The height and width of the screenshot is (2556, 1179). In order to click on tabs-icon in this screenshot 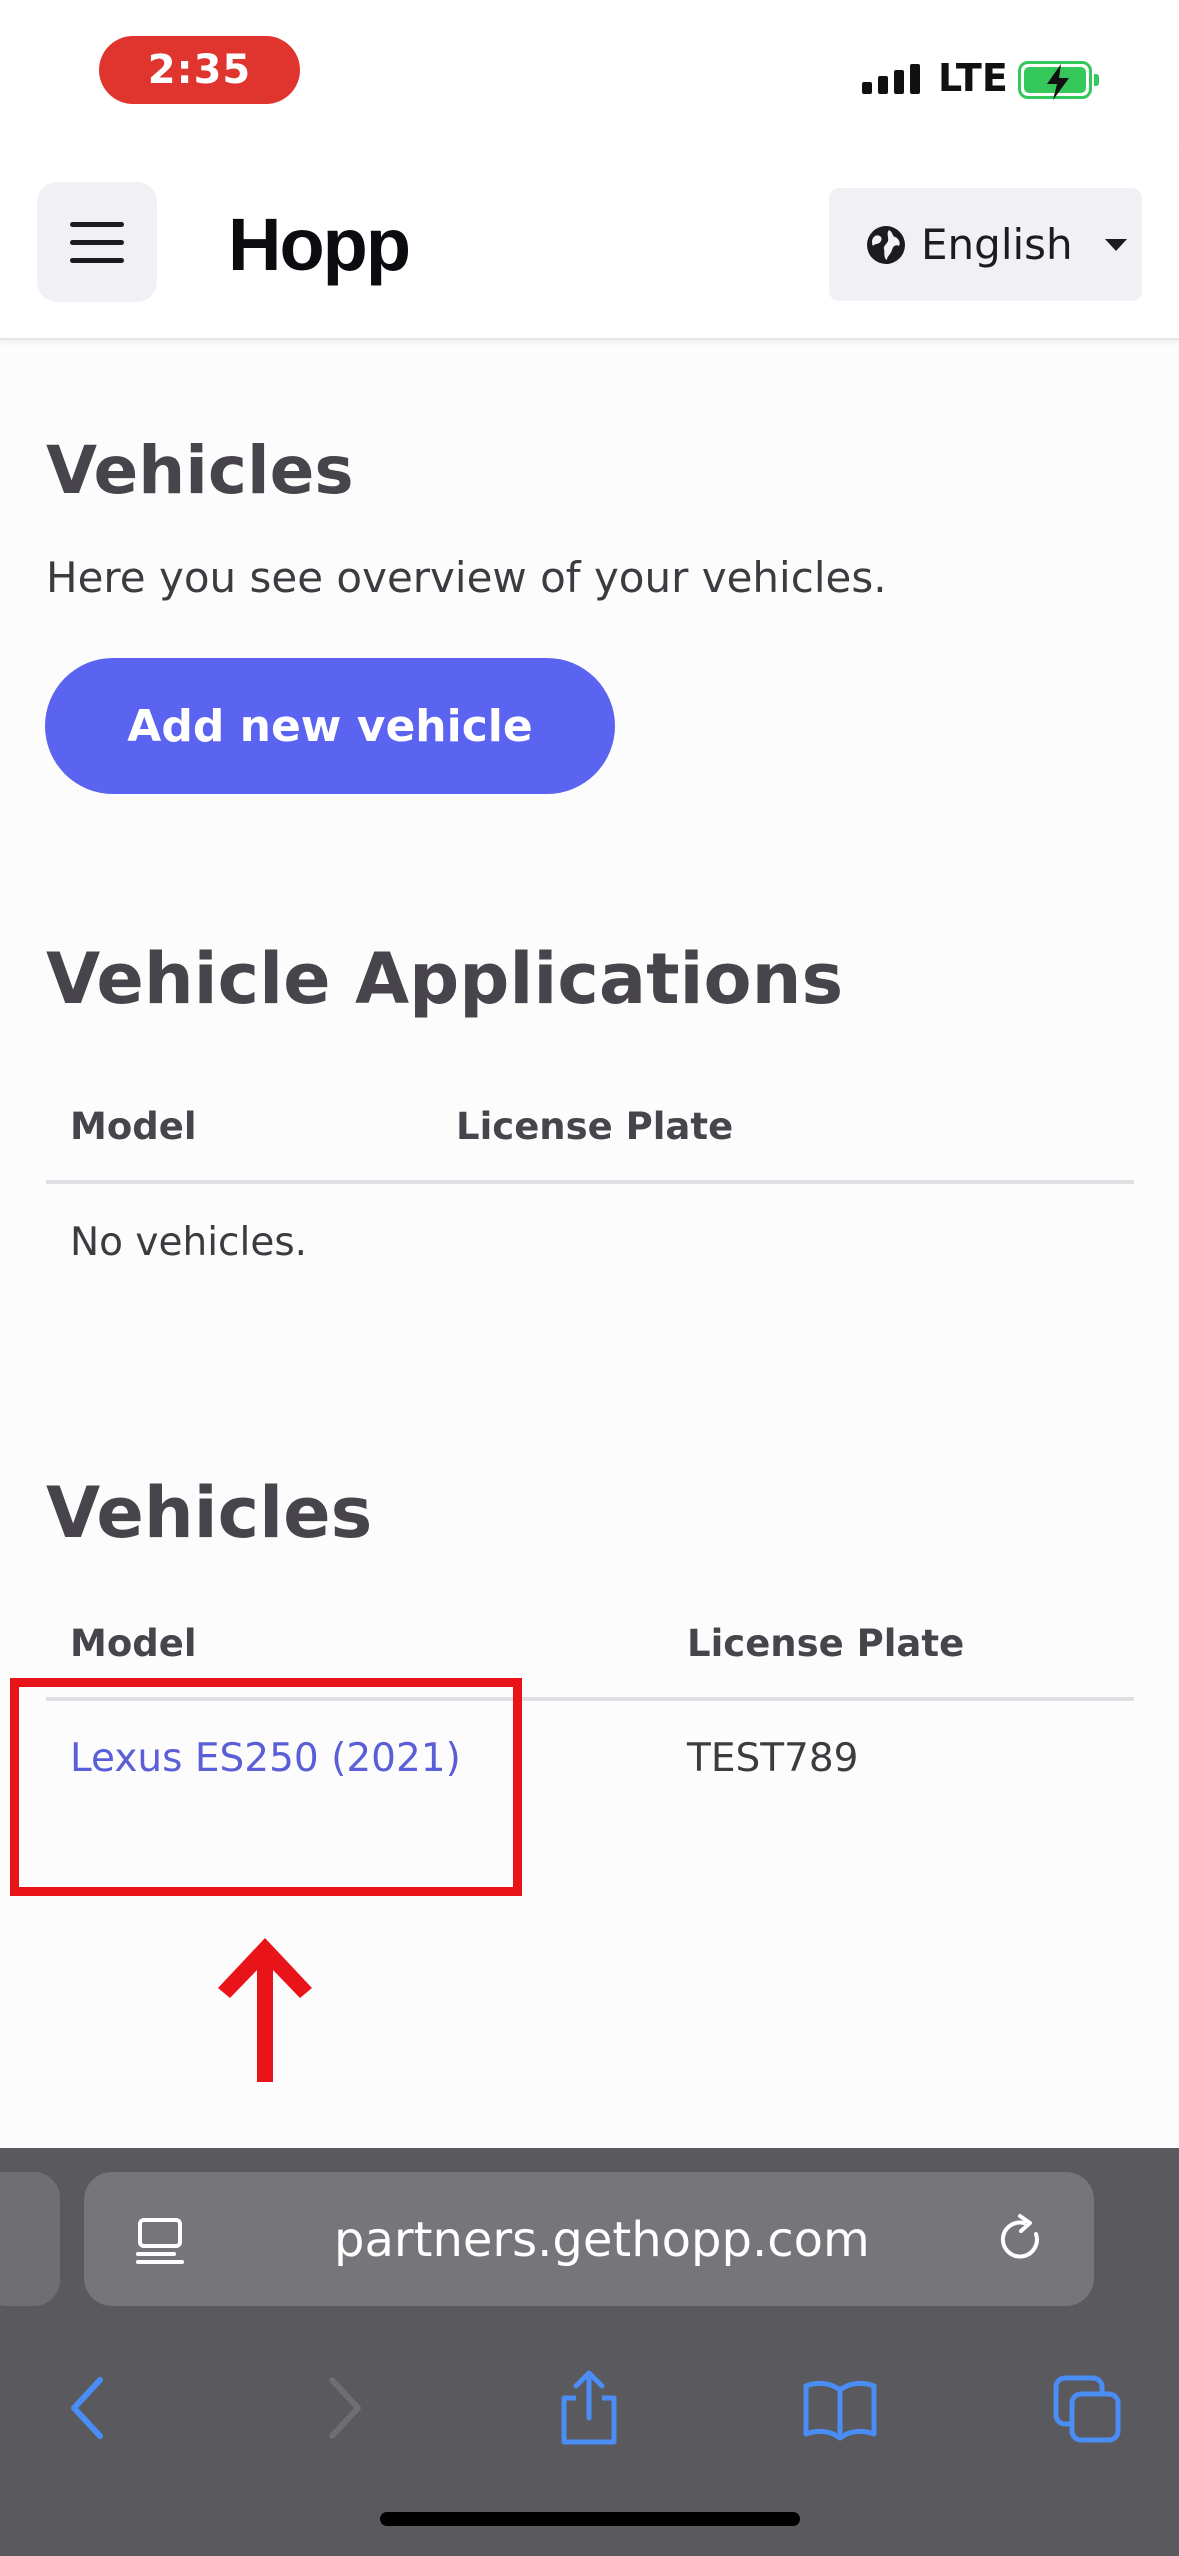, I will do `click(1089, 2408)`.